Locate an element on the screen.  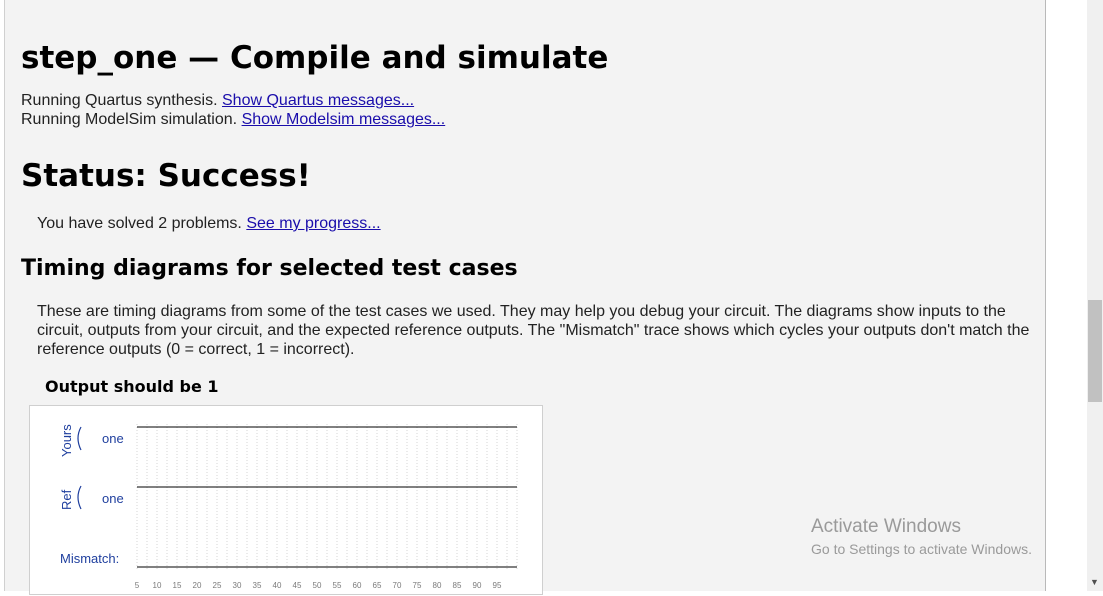
tick-label: 10 is located at coordinates (157, 585).